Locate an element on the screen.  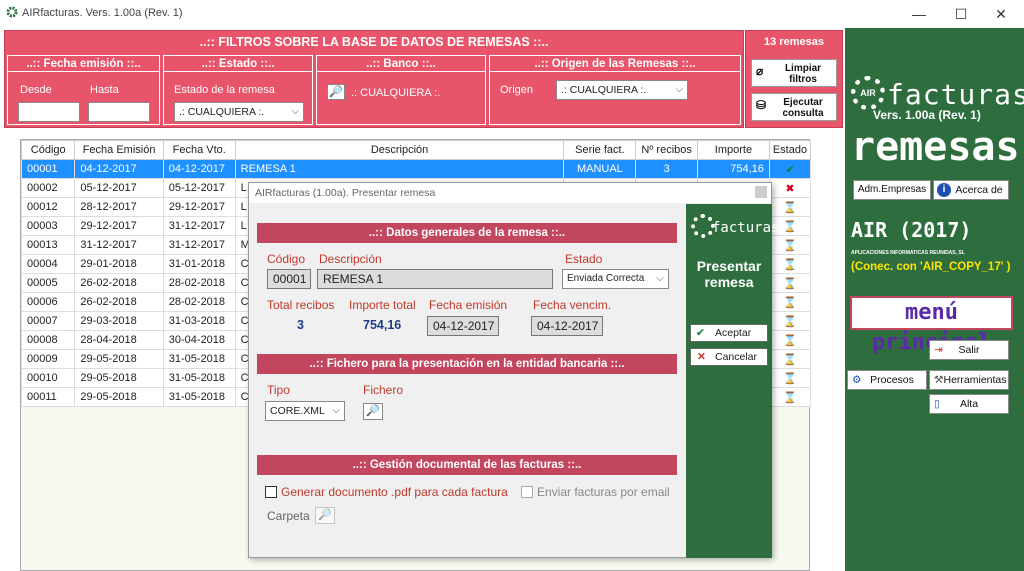
logo-gear-icon: AIR is located at coordinates (868, 93).